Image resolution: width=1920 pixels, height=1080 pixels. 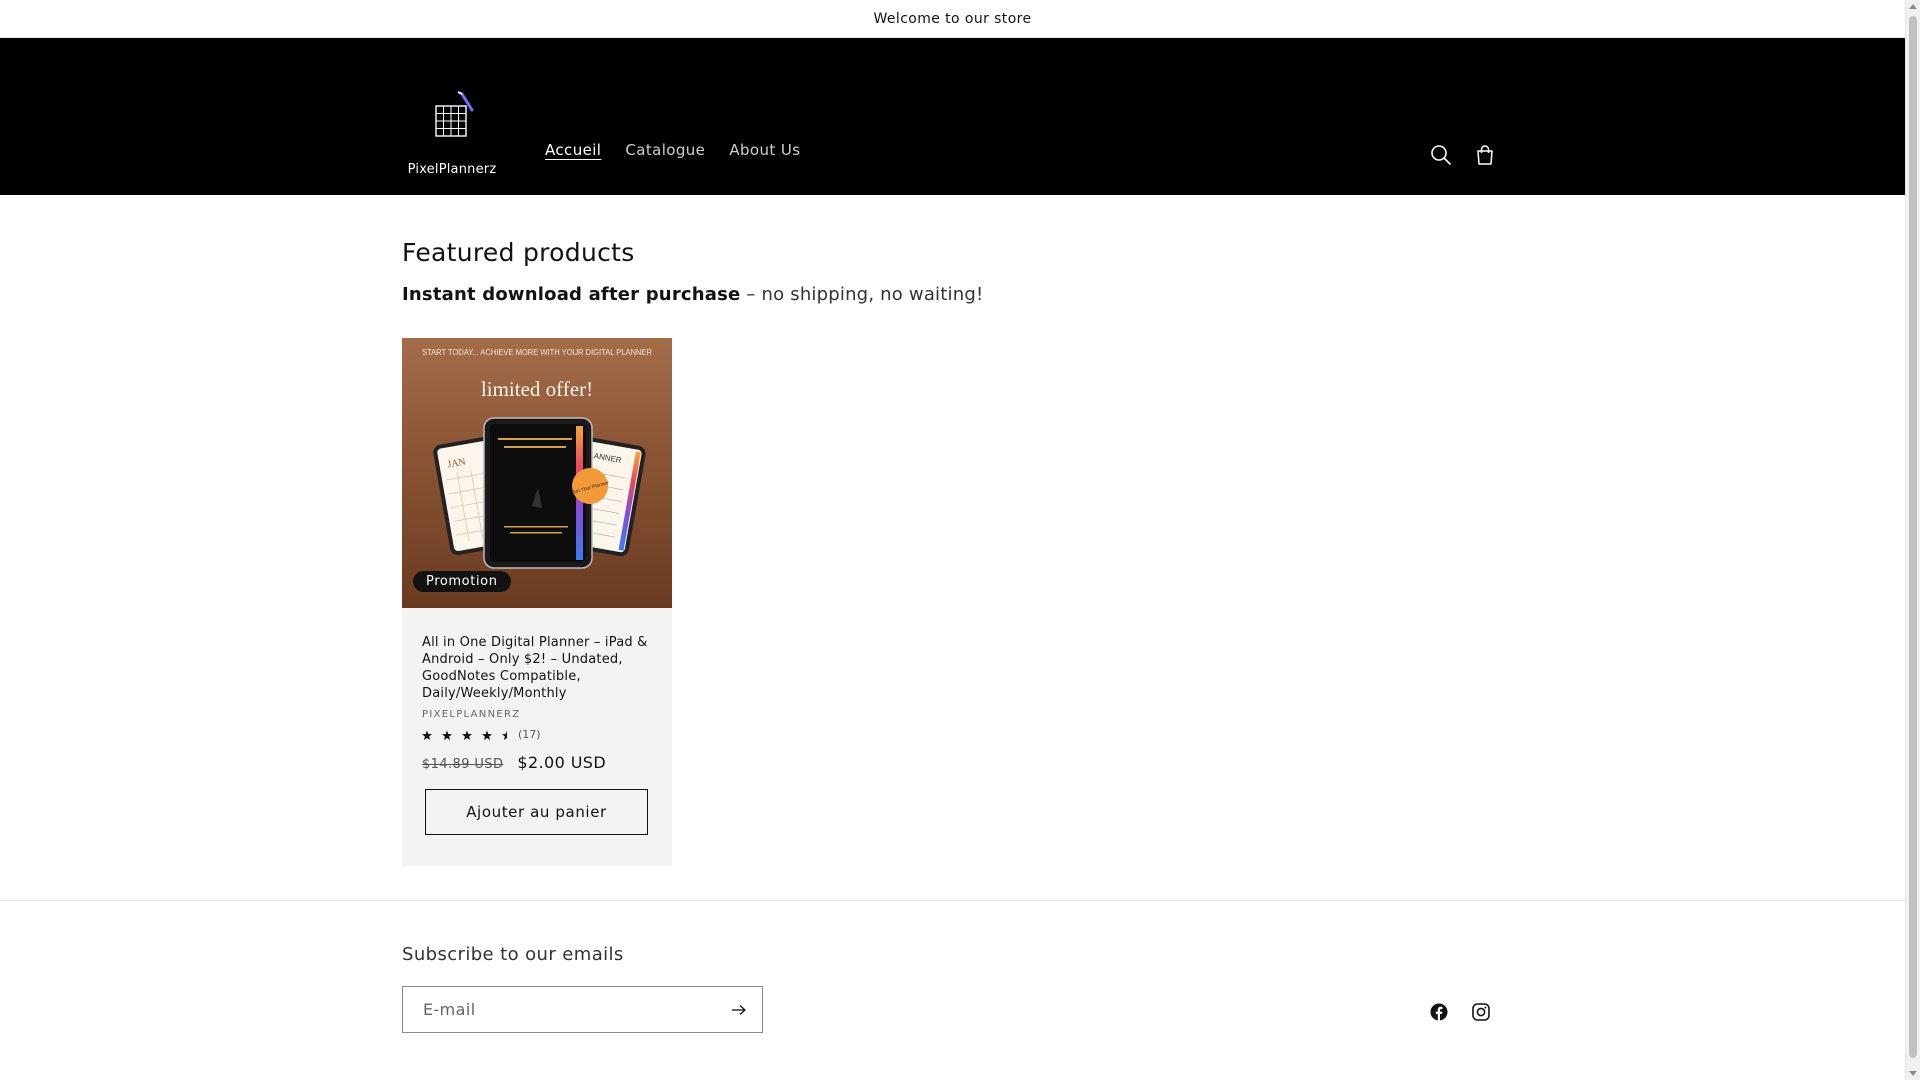 I want to click on cart-icon, so click(x=1485, y=155).